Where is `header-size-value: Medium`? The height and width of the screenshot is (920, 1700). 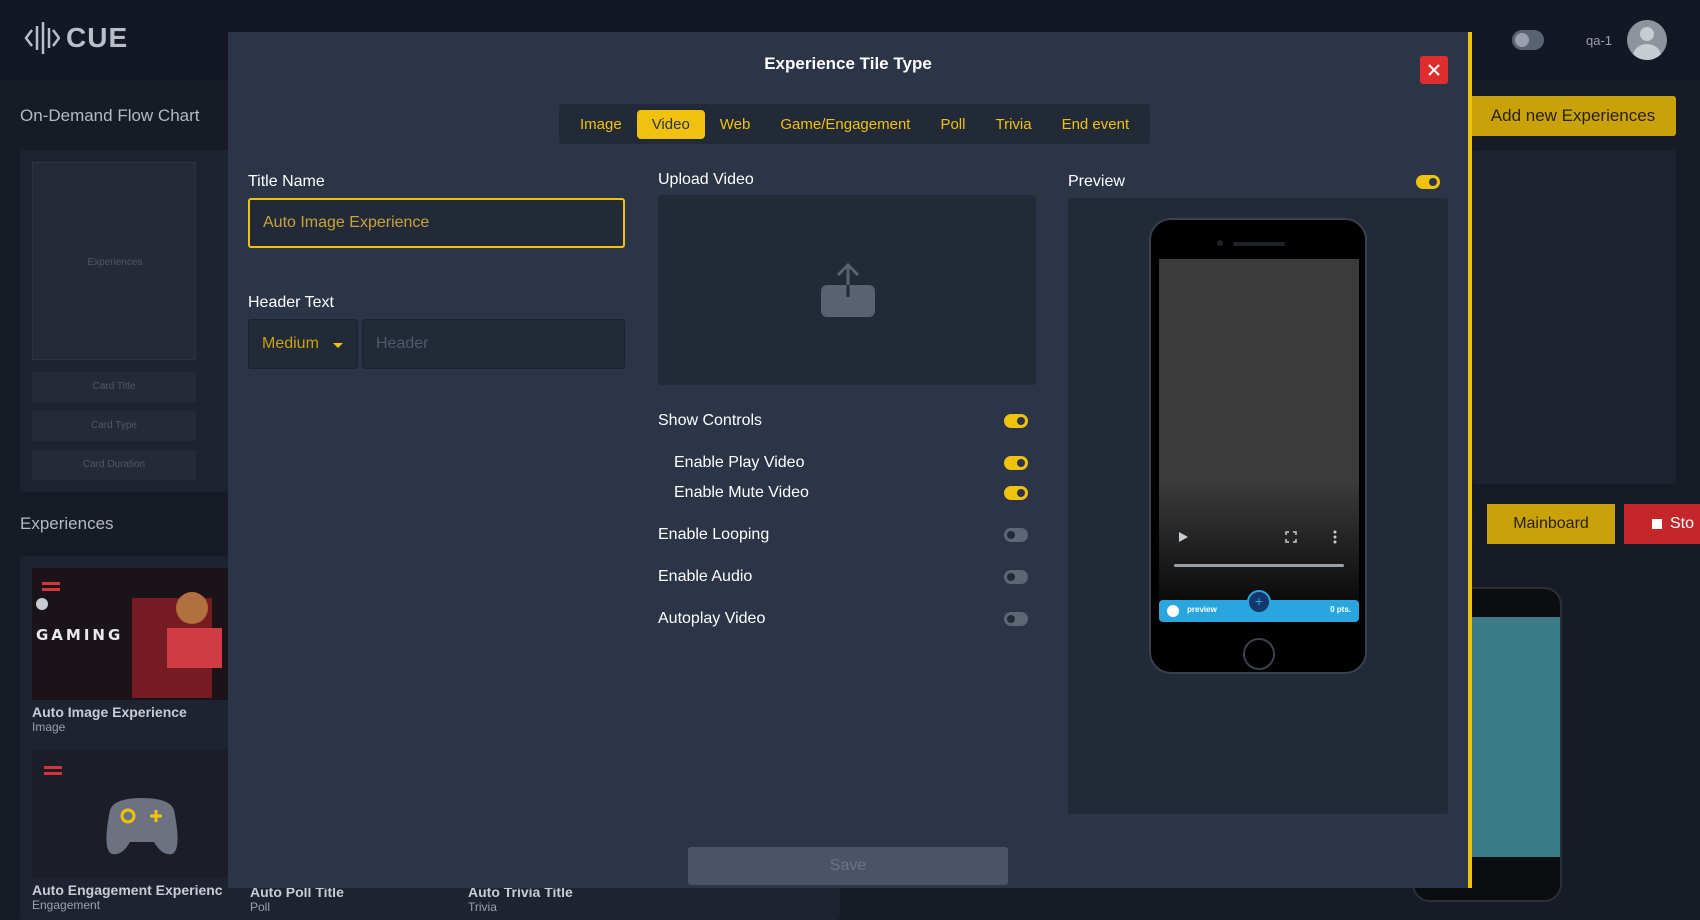 header-size-value: Medium is located at coordinates (290, 343).